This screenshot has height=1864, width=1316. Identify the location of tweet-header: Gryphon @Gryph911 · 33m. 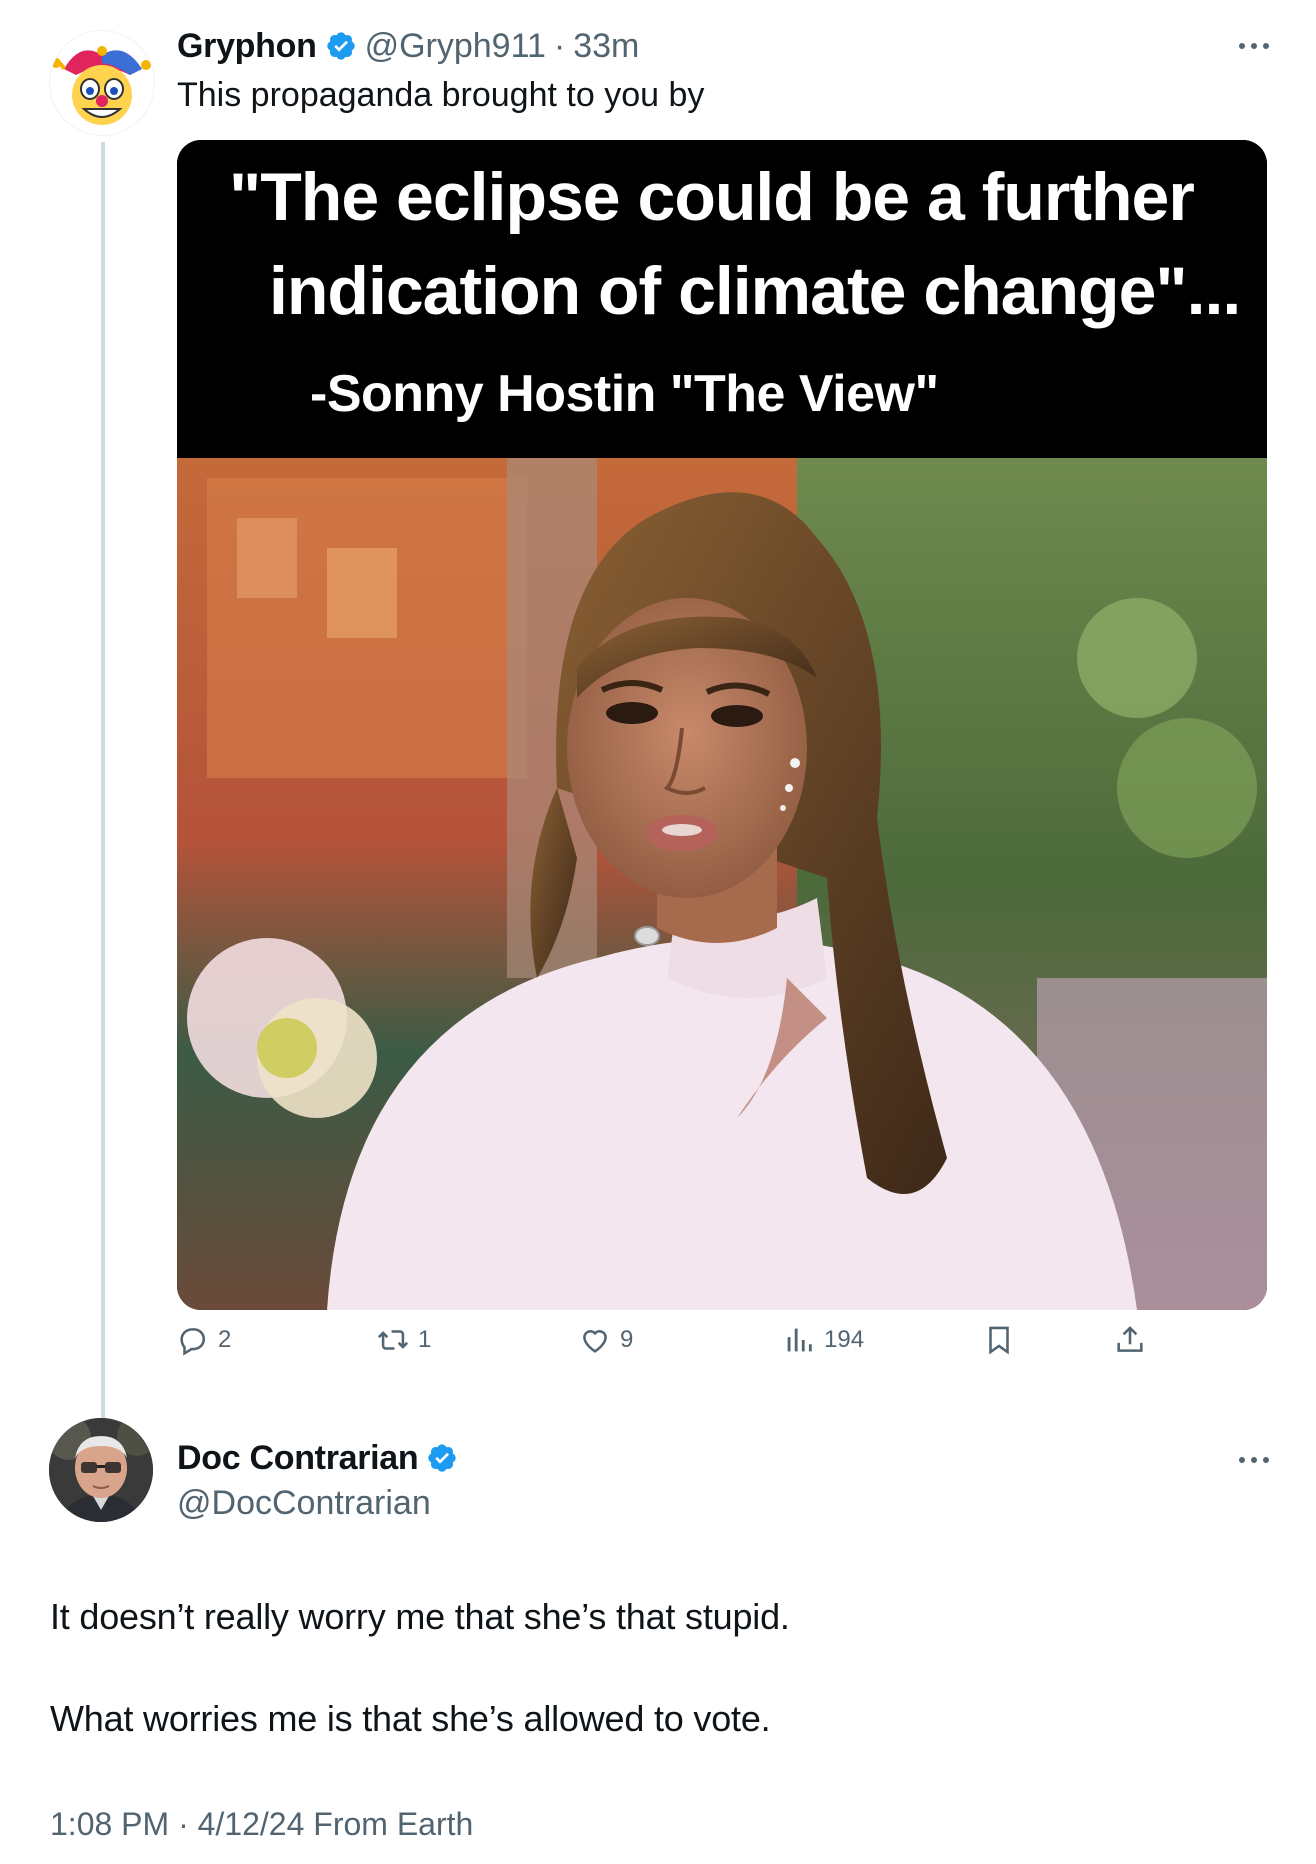
(408, 46).